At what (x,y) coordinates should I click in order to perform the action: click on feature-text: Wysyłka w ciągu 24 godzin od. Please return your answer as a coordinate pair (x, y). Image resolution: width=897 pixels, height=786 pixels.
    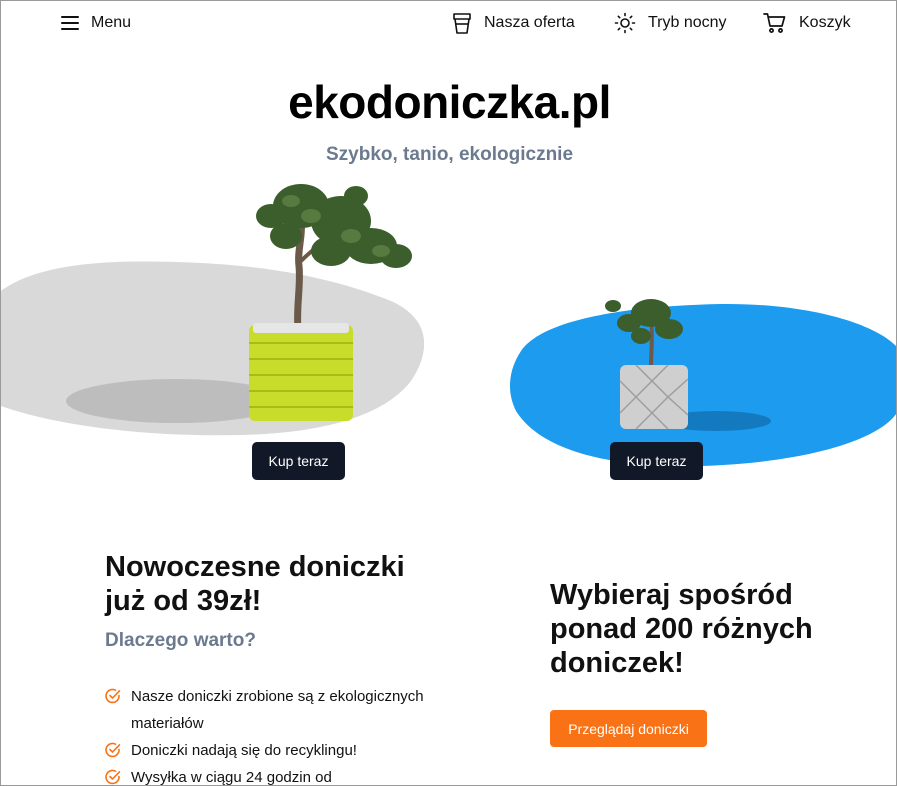
    Looking at the image, I should click on (231, 777).